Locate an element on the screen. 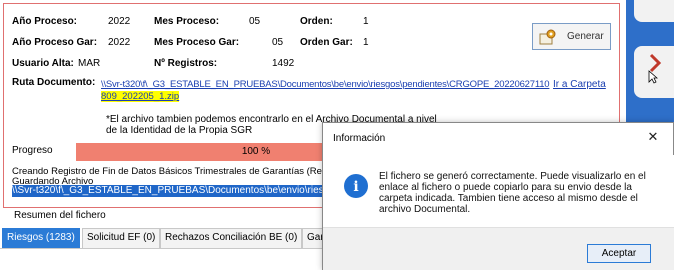 The image size is (674, 270). usuario-alta-value: MAR is located at coordinates (89, 63).